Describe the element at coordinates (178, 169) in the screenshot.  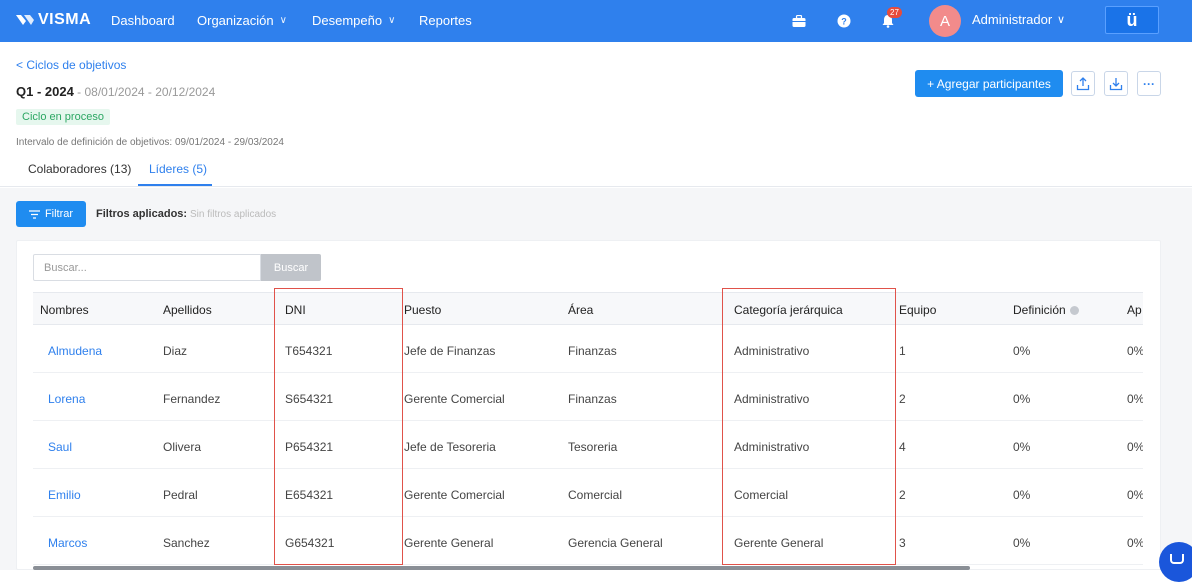
I see `tab-lideres: Líderes (5)` at that location.